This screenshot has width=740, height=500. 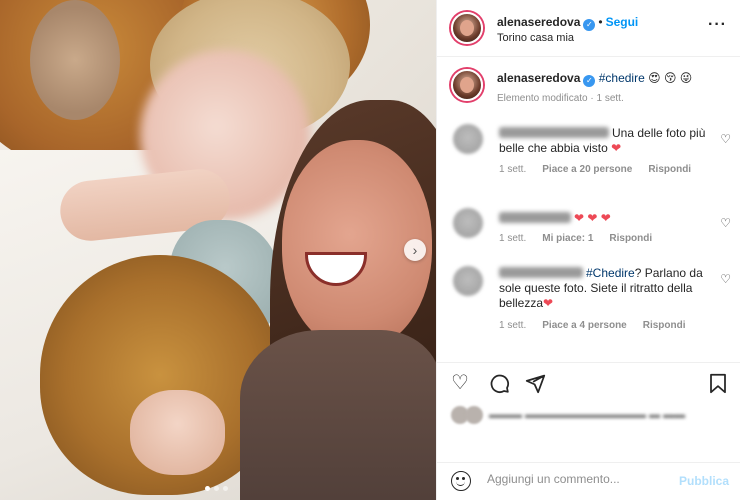 What do you see at coordinates (467, 85) in the screenshot?
I see `caption-avatar` at bounding box center [467, 85].